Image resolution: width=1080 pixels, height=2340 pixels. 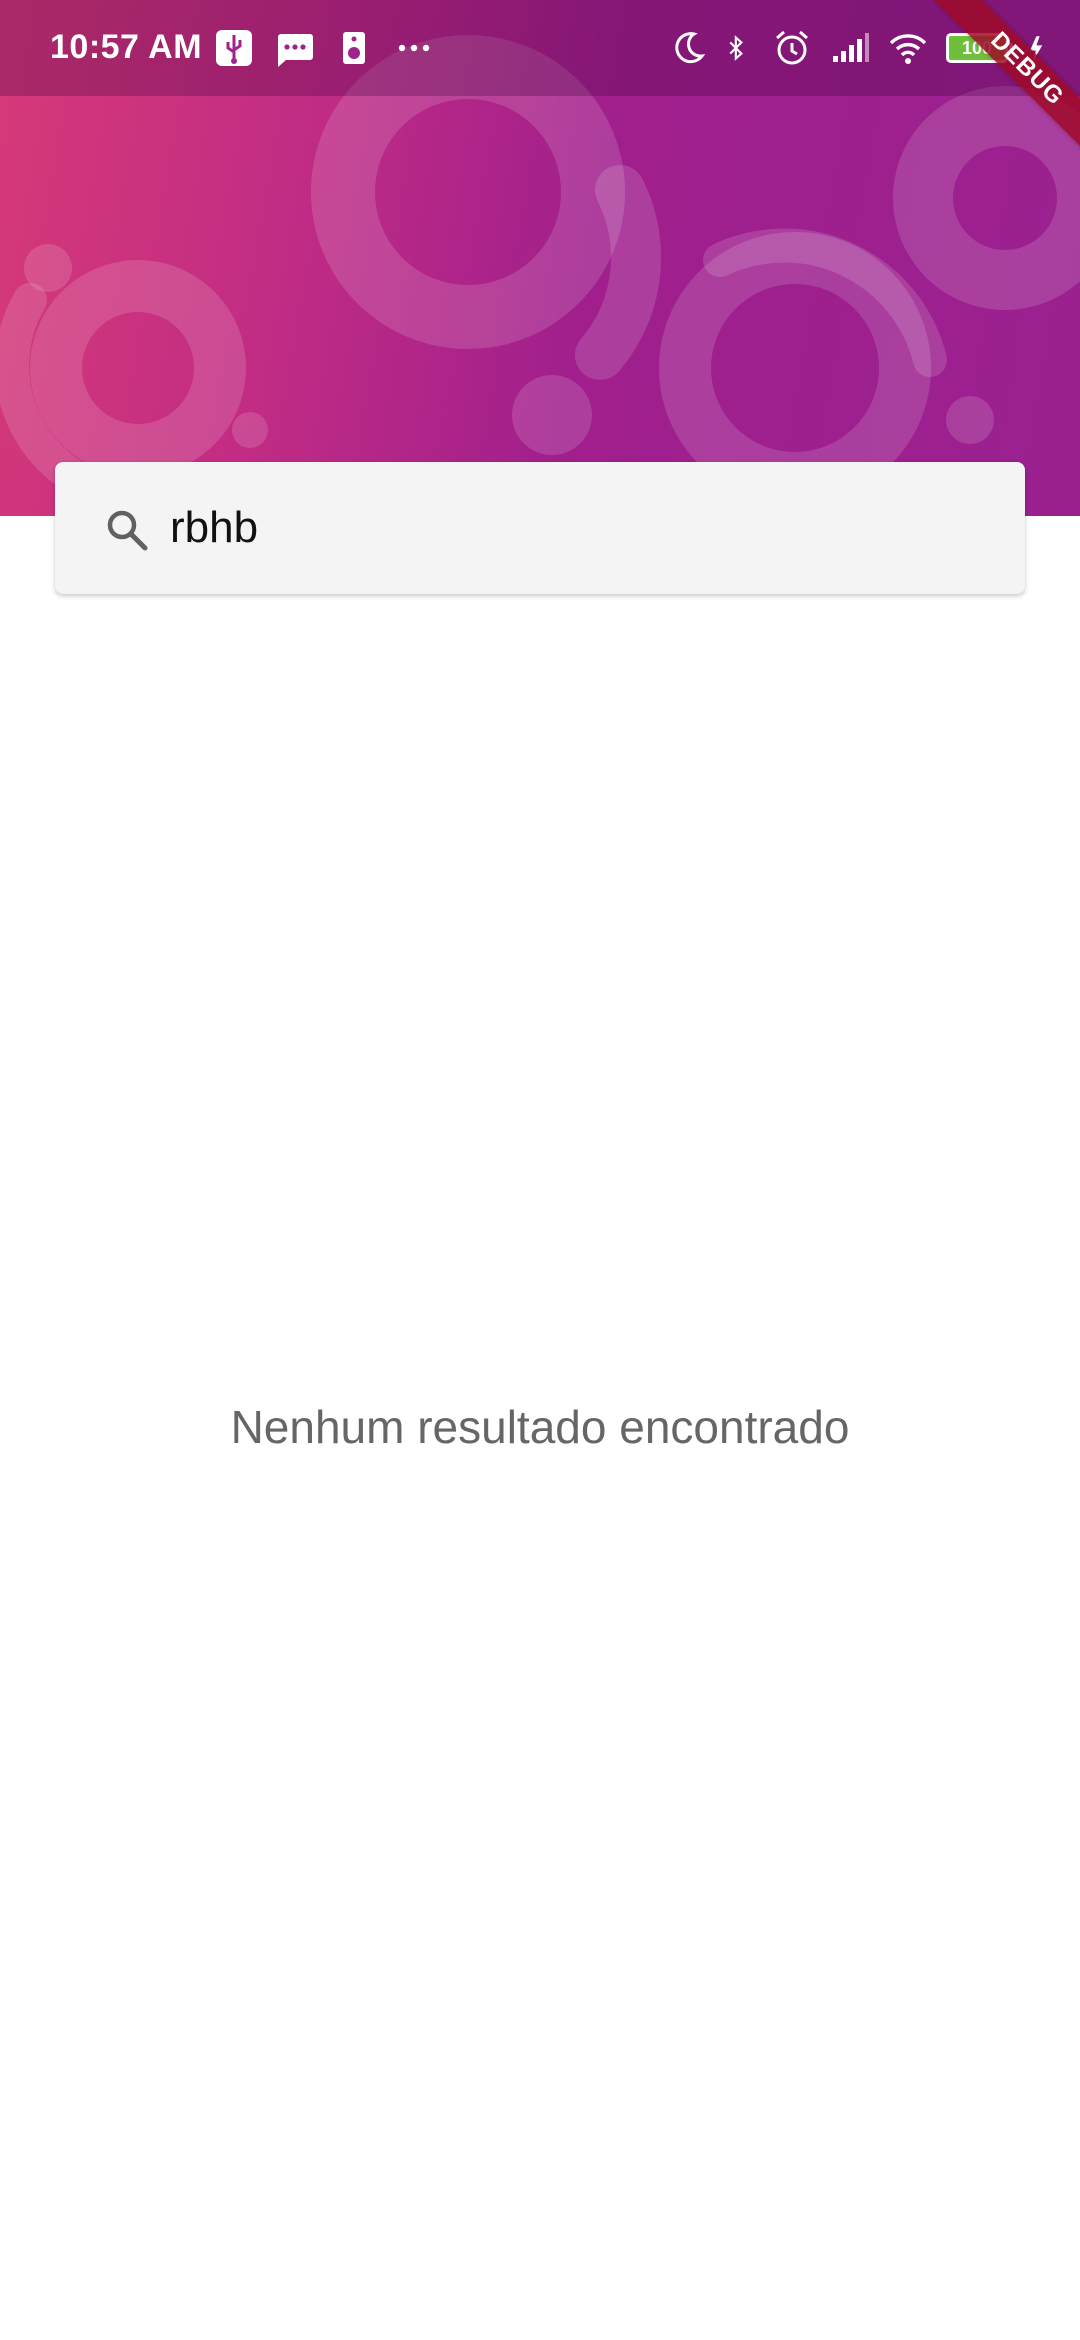 What do you see at coordinates (540, 1427) in the screenshot?
I see `no-results-message: Nenhum resultado encontrado` at bounding box center [540, 1427].